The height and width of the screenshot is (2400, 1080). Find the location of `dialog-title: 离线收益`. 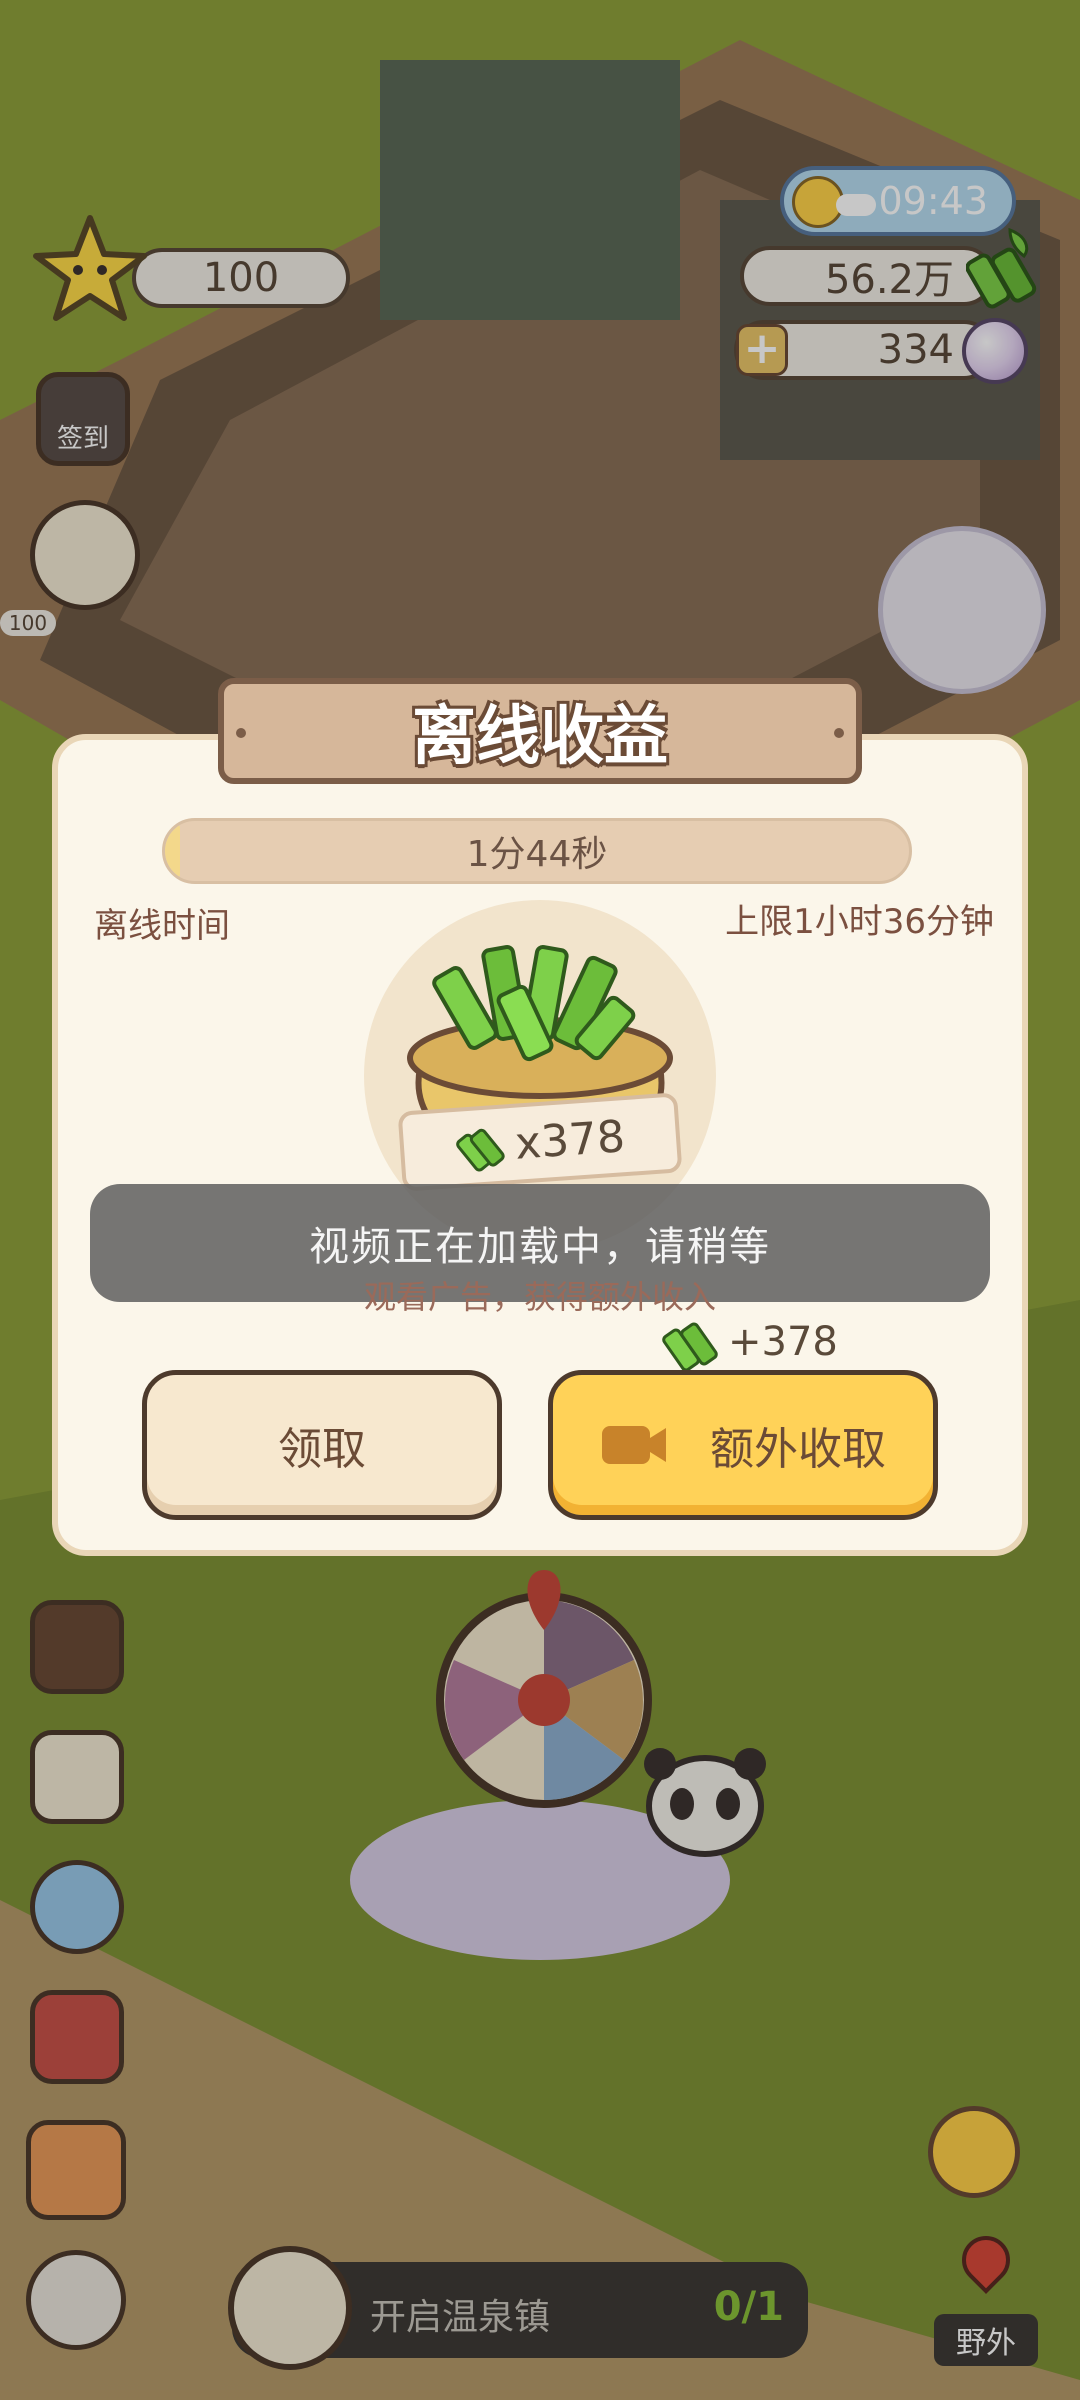

dialog-title: 离线收益 is located at coordinates (540, 737).